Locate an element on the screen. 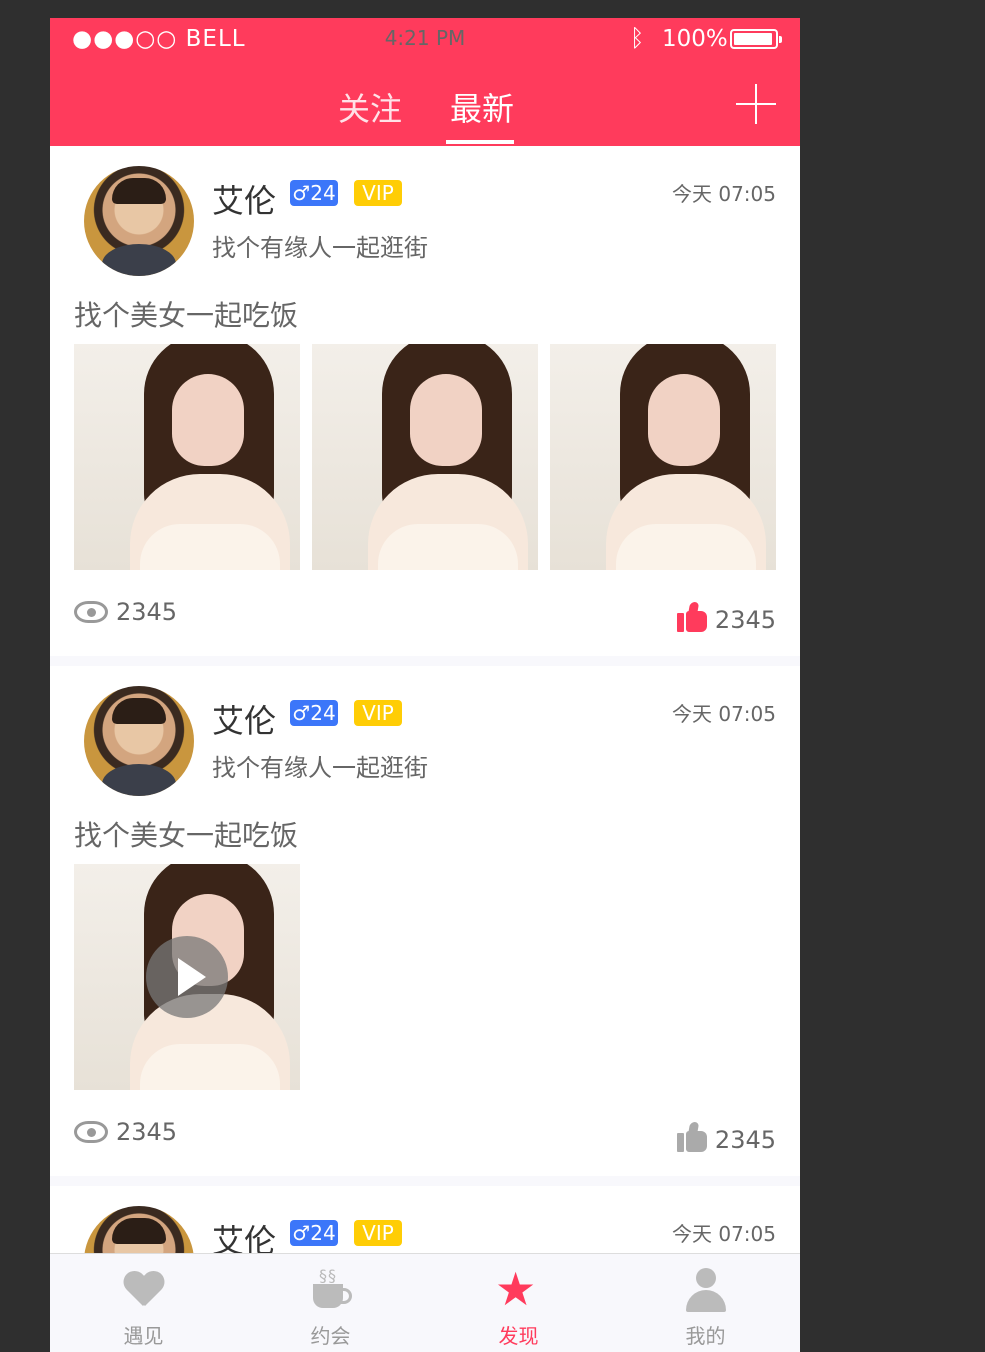  tab-date: §§ 约会 is located at coordinates (330, 1303).